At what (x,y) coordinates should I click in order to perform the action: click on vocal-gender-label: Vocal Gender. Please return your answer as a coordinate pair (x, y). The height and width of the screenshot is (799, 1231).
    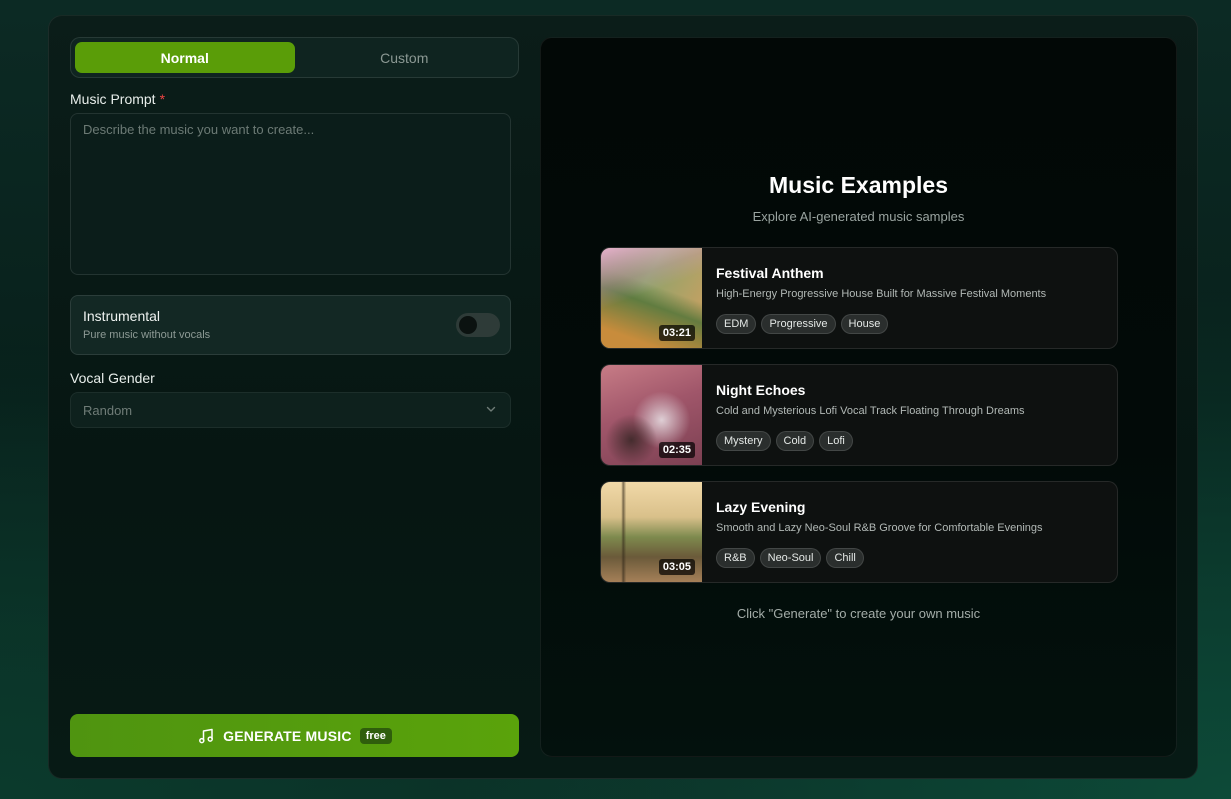
    Looking at the image, I should click on (112, 378).